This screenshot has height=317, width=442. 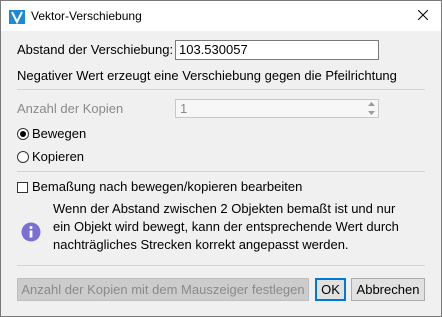 I want to click on radio-copy-label: Kopieren, so click(x=58, y=156).